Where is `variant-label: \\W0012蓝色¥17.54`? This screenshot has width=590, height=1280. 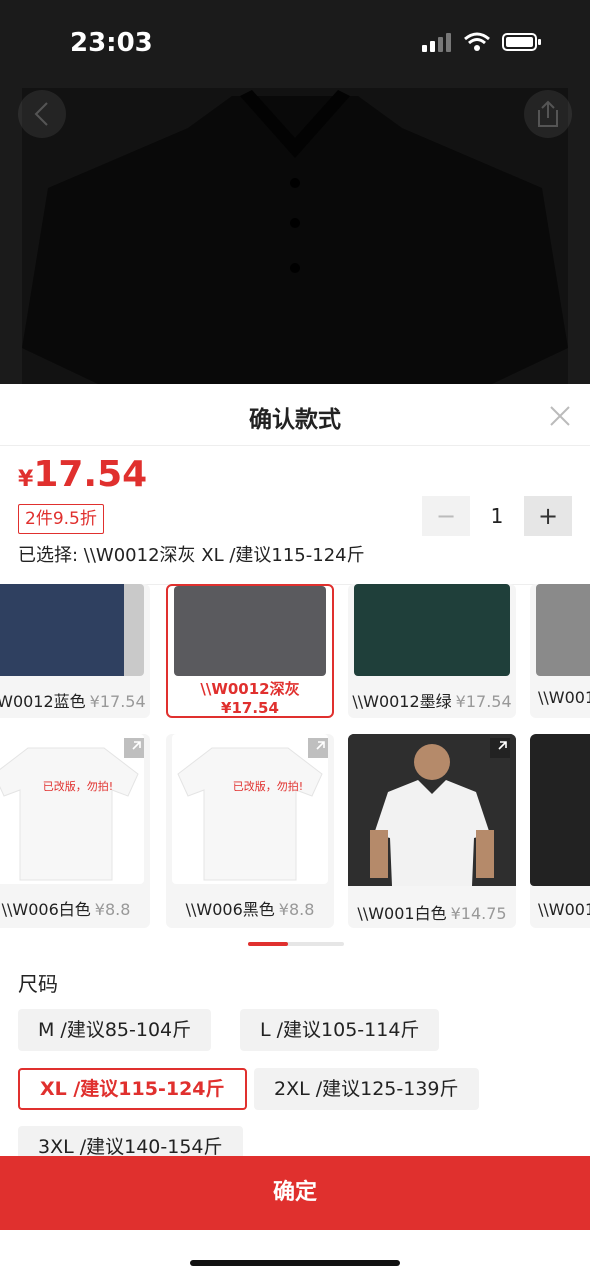 variant-label: \\W0012蓝色¥17.54 is located at coordinates (73, 701).